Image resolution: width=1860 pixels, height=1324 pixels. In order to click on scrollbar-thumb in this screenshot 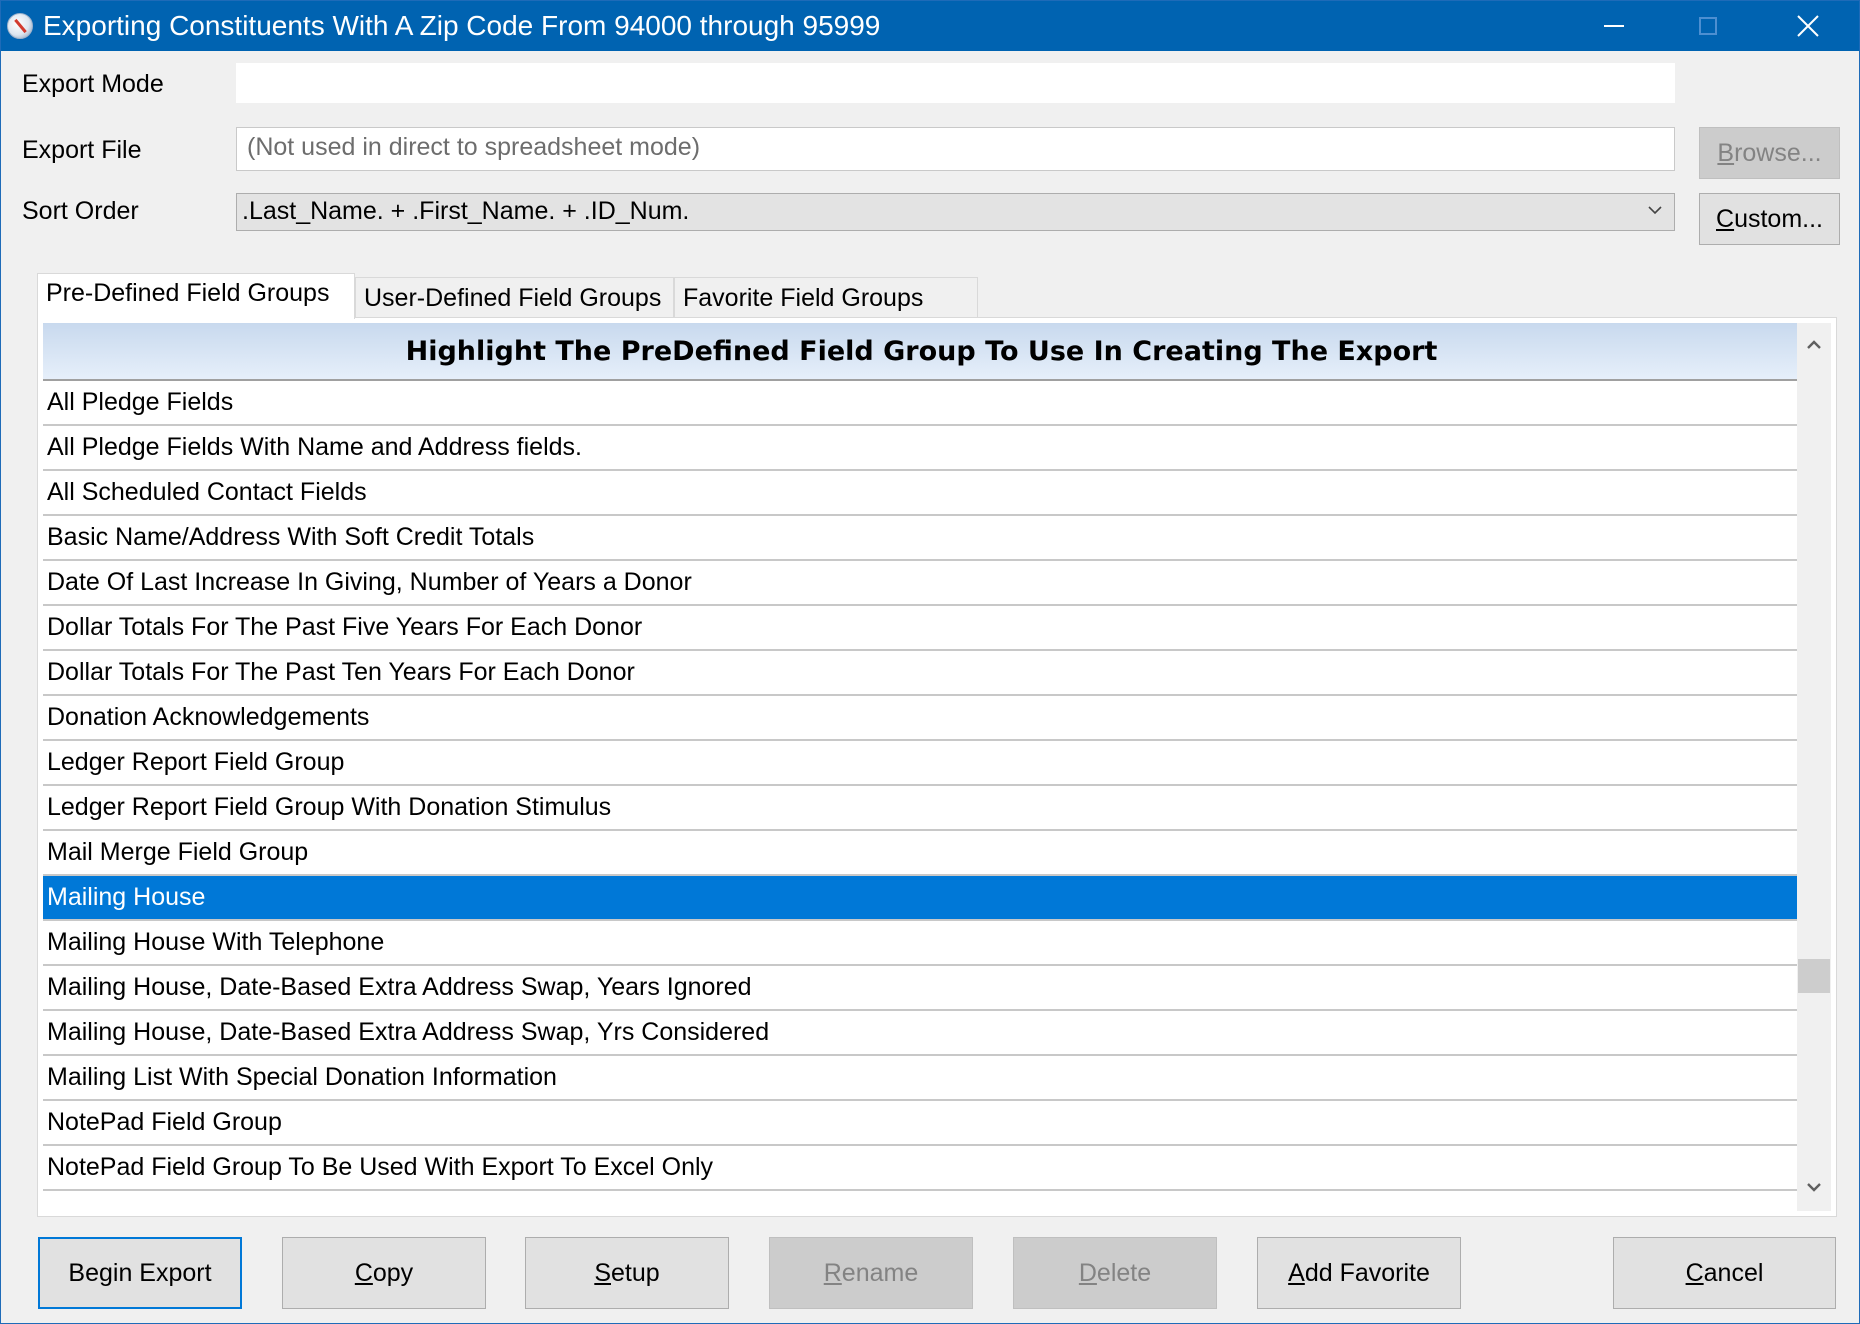, I will do `click(1814, 976)`.